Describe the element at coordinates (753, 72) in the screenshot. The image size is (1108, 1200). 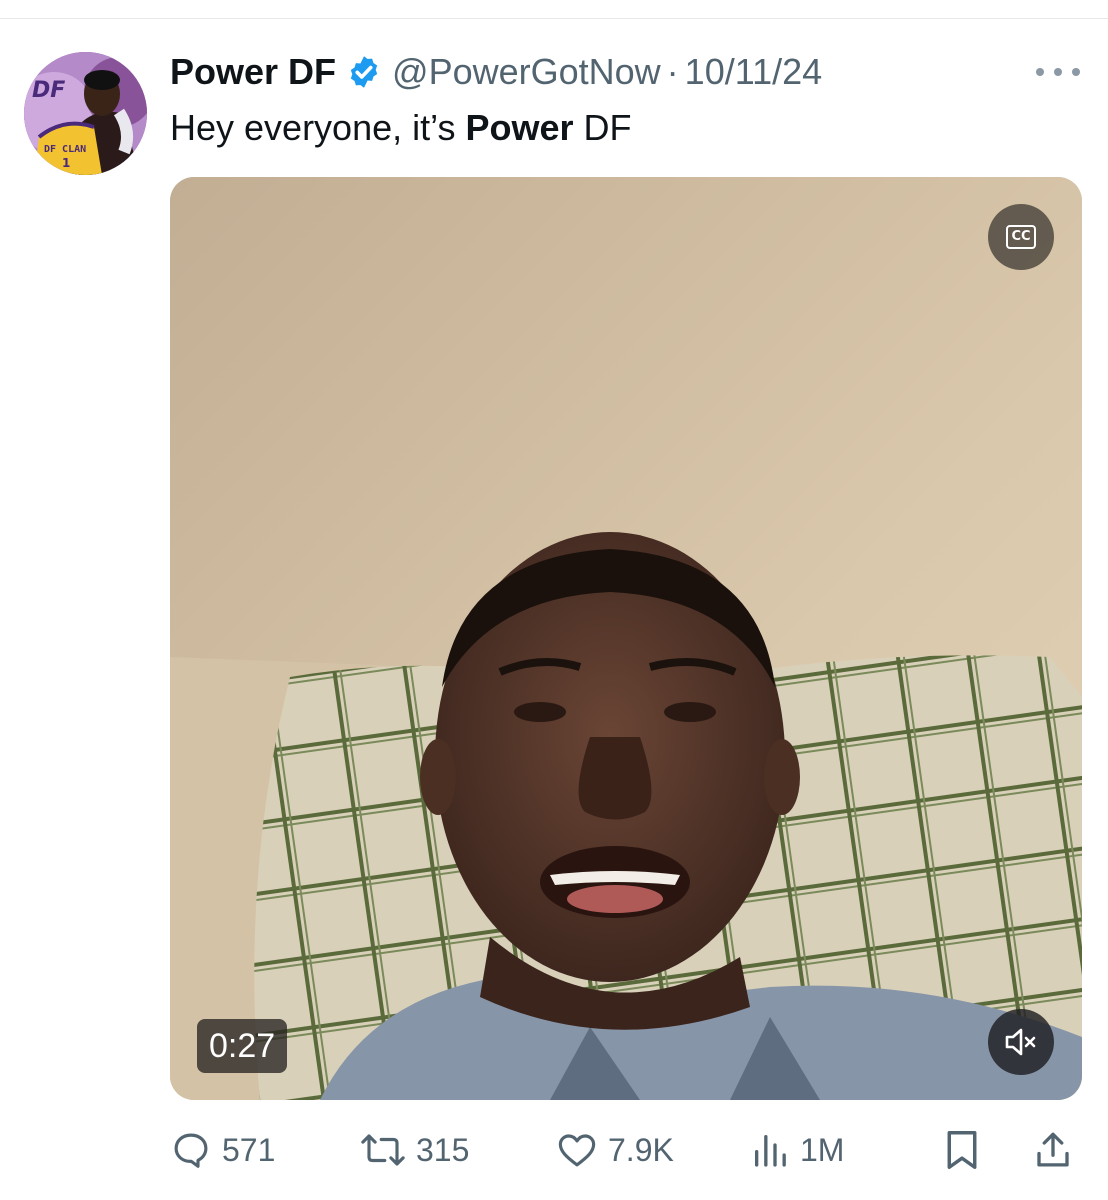
I see `tweet-date: 10/11/24` at that location.